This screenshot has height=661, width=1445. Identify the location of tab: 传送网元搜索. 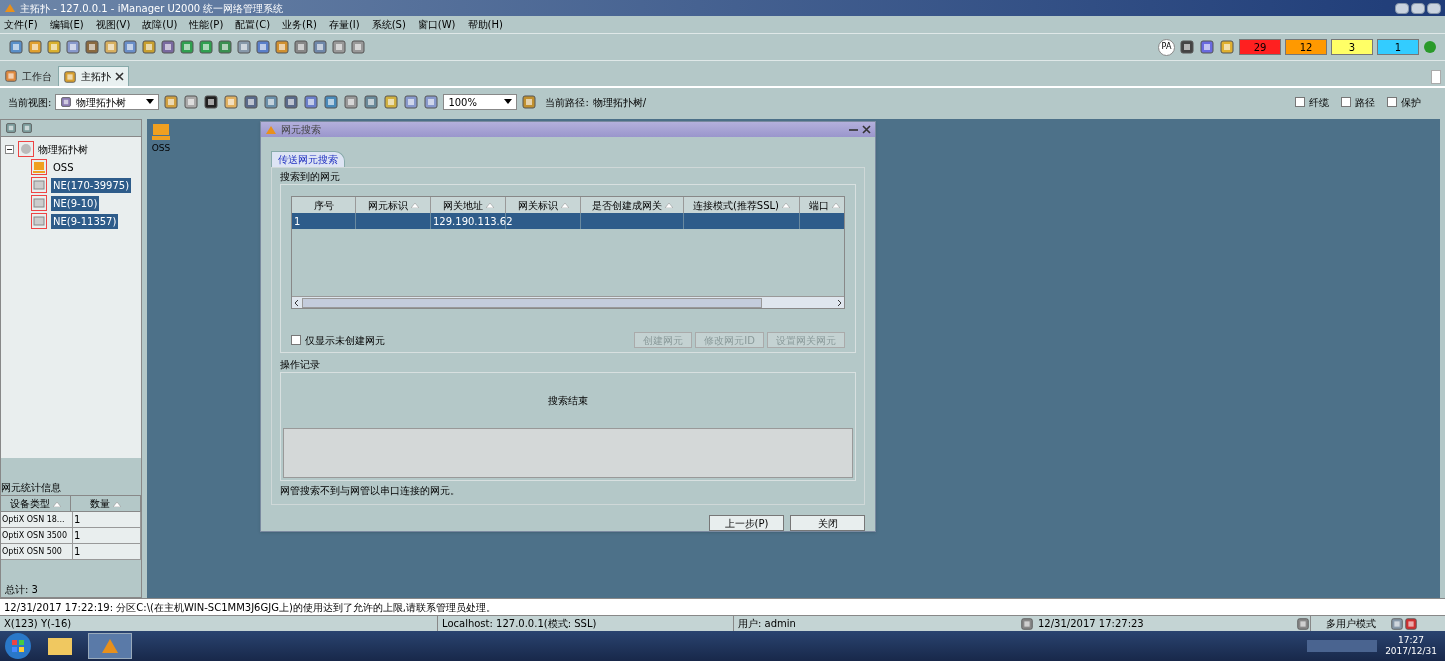
(308, 159).